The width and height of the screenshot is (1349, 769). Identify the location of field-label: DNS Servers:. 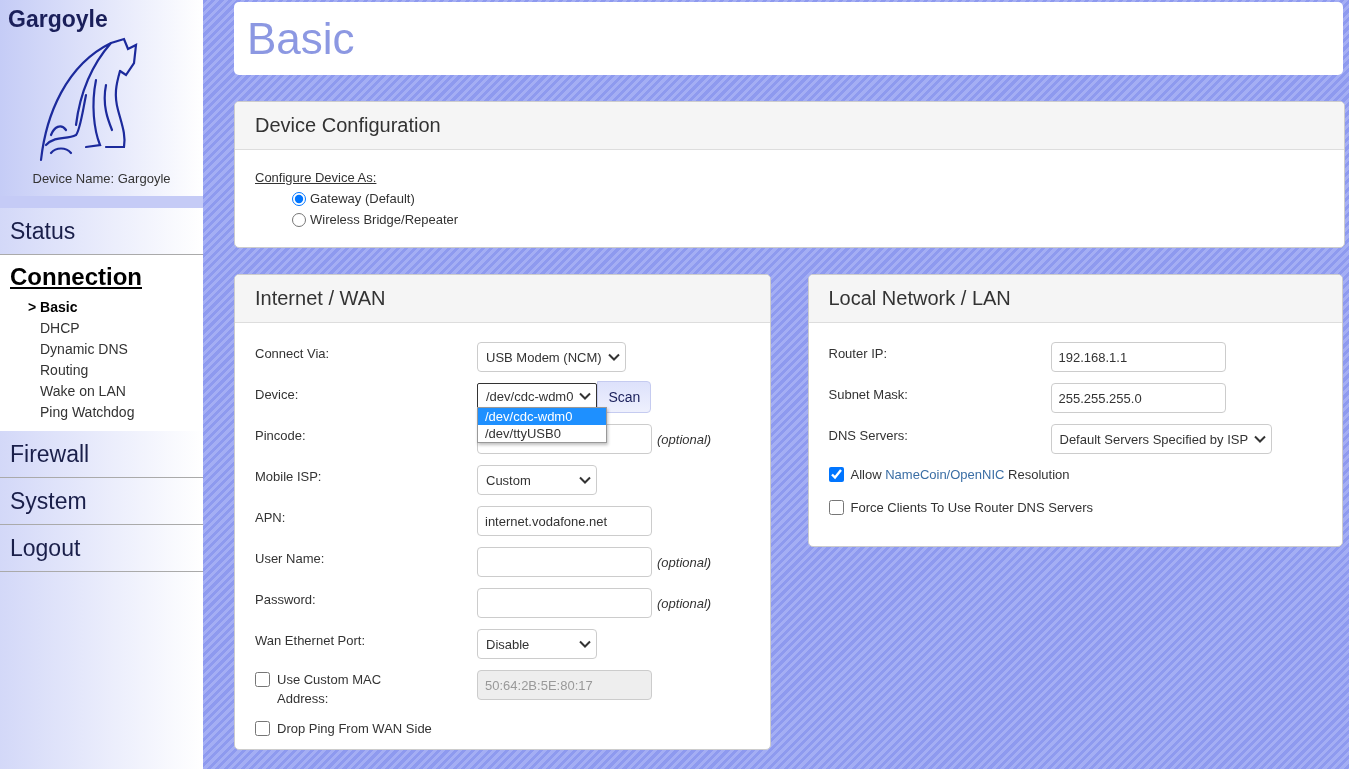
(868, 436).